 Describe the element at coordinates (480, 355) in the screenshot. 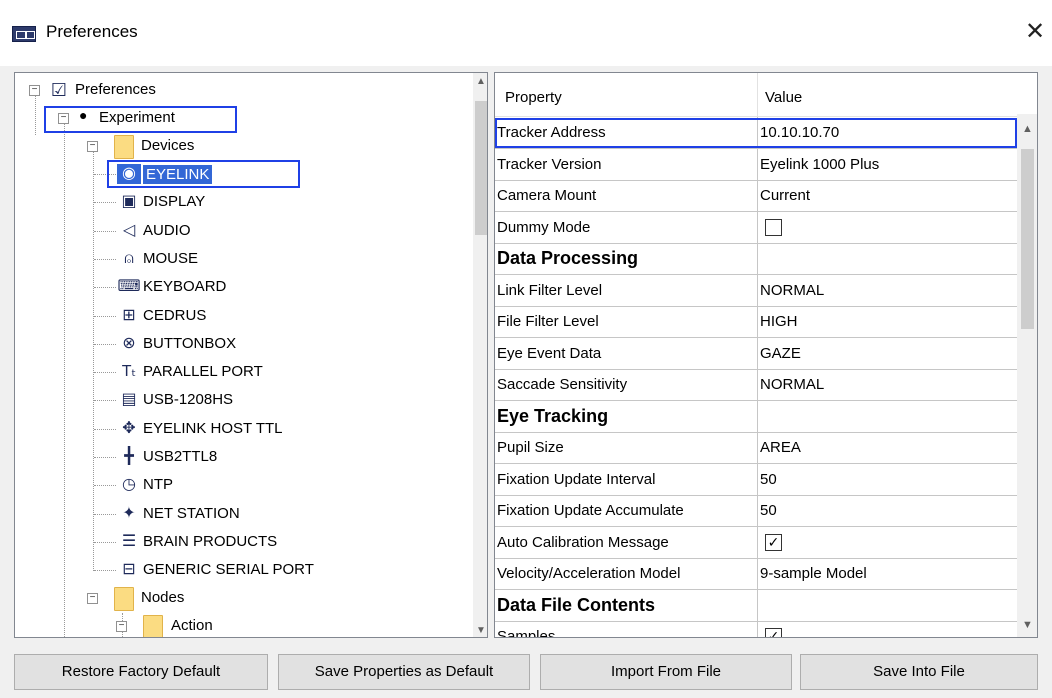

I see `tree-scrollbar: ▲ ▼` at that location.